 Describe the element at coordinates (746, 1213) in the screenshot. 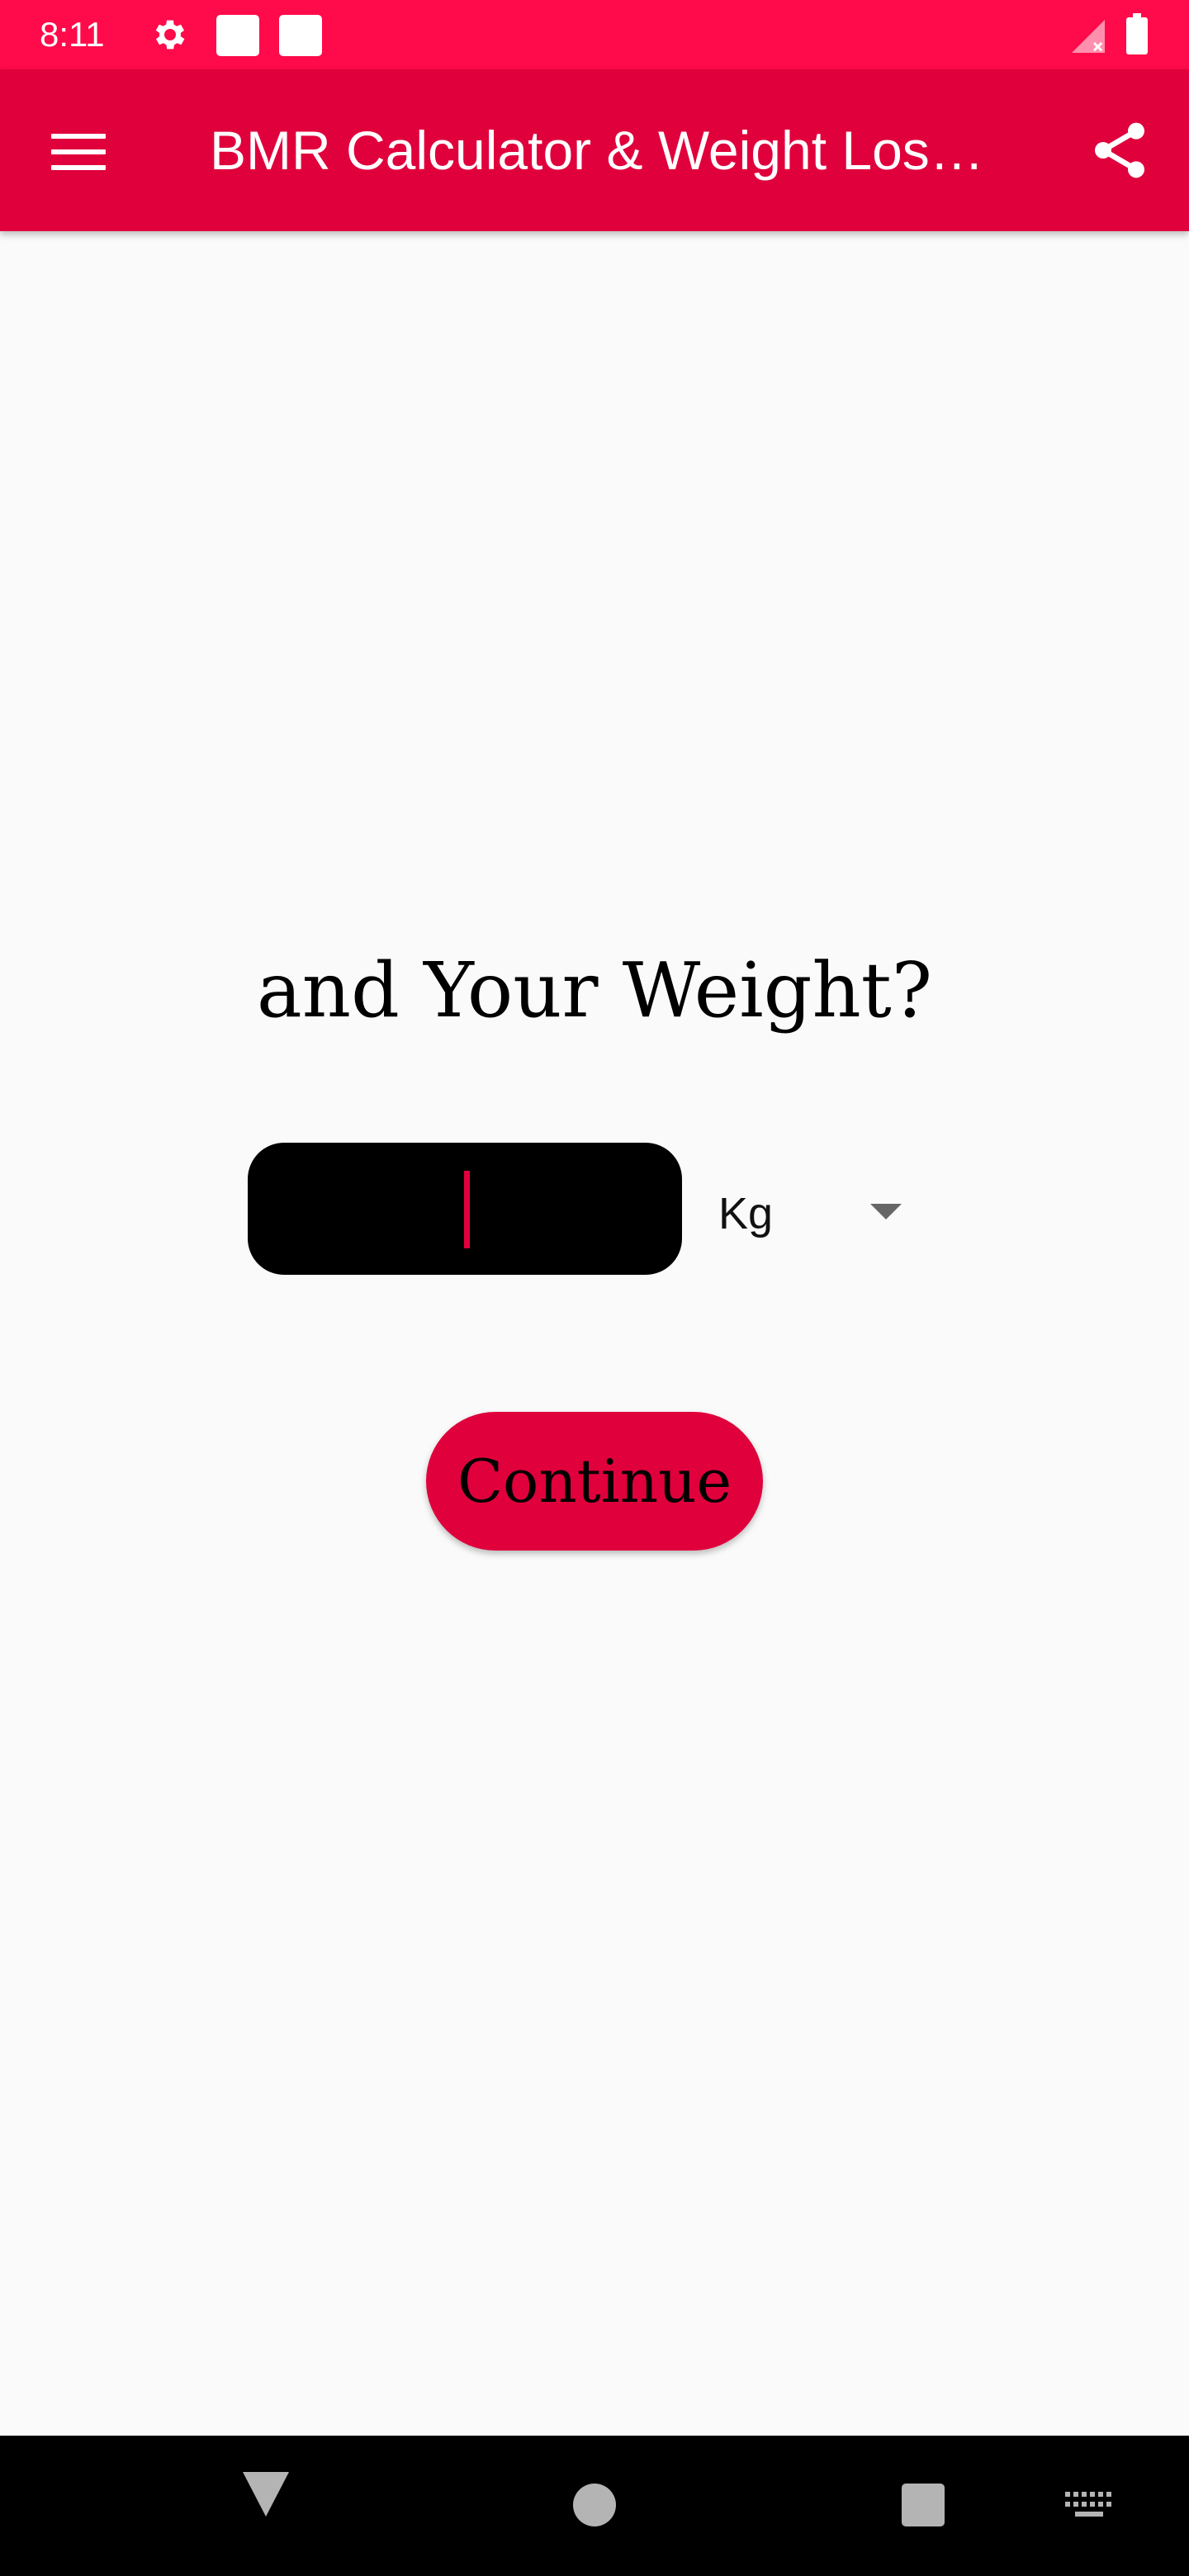

I see `unit-selected-value: Kg` at that location.